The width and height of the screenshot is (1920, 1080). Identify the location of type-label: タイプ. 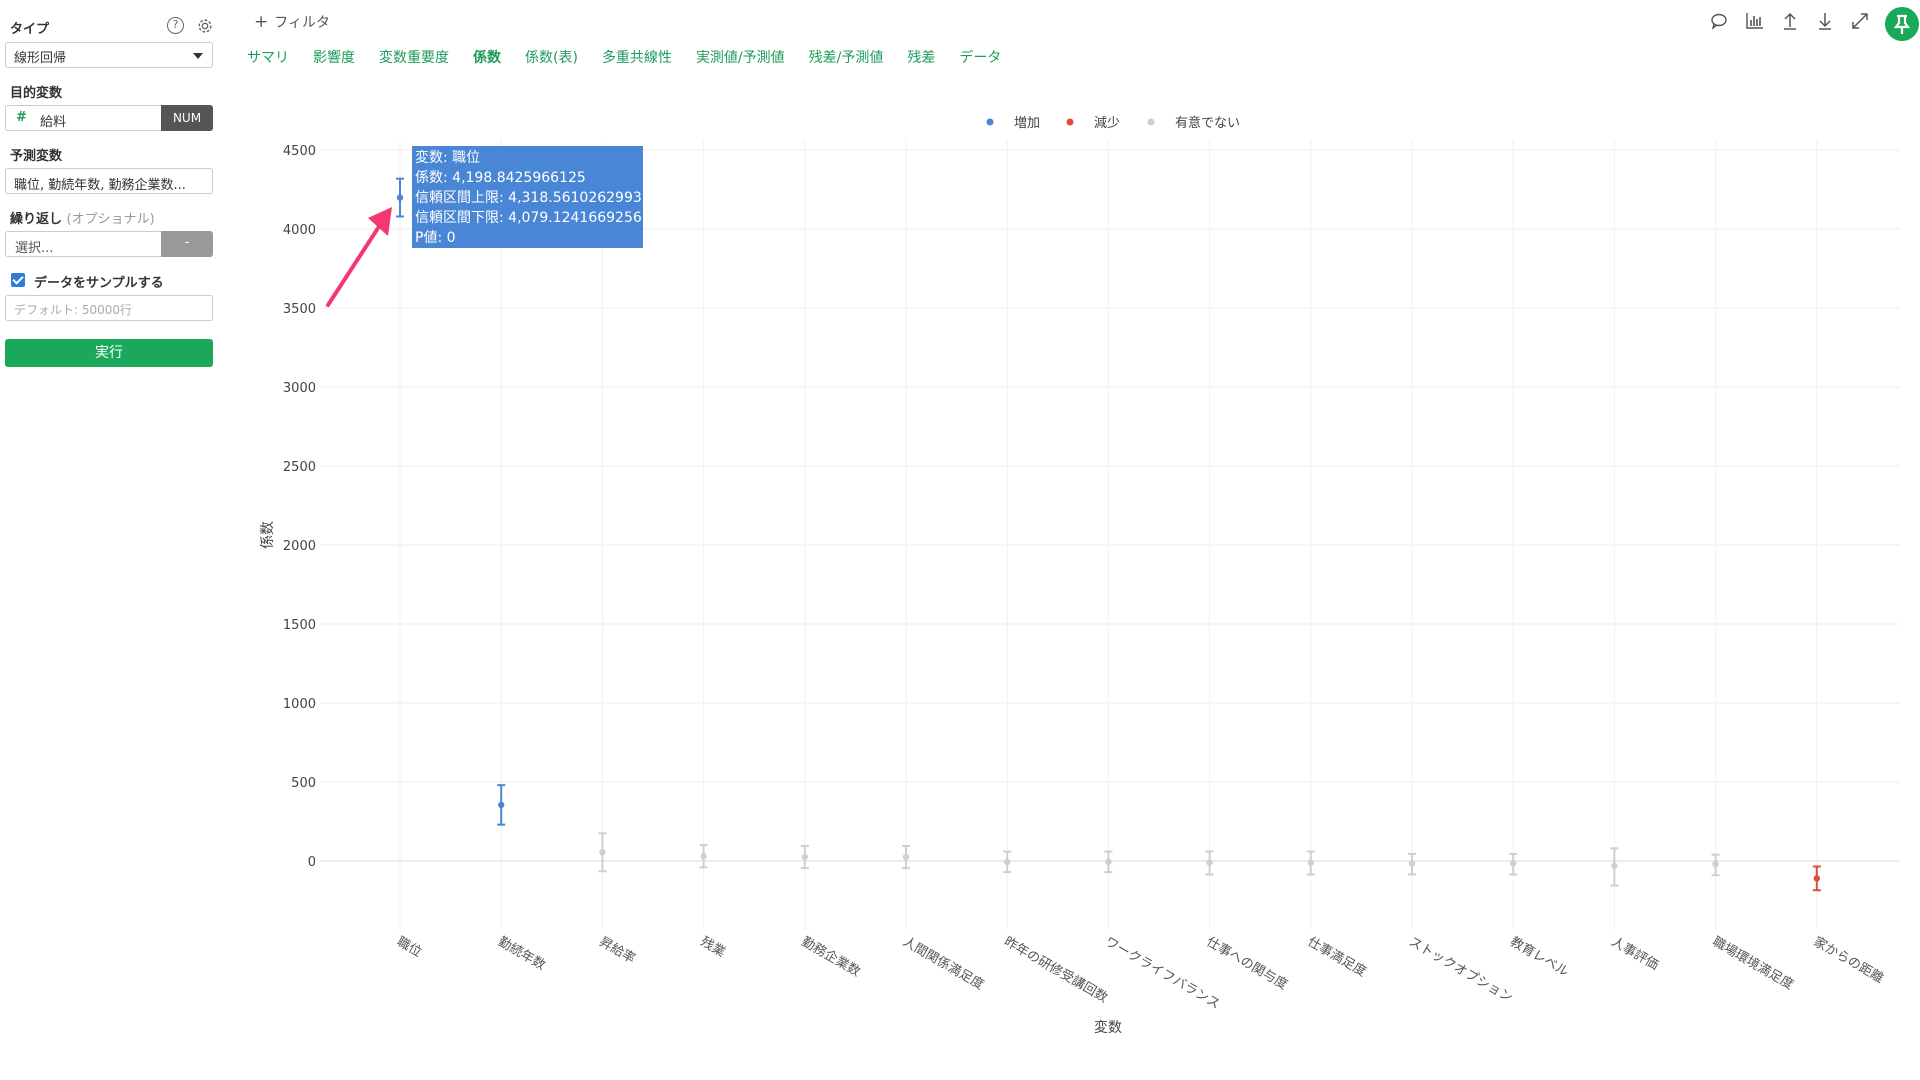
(30, 29).